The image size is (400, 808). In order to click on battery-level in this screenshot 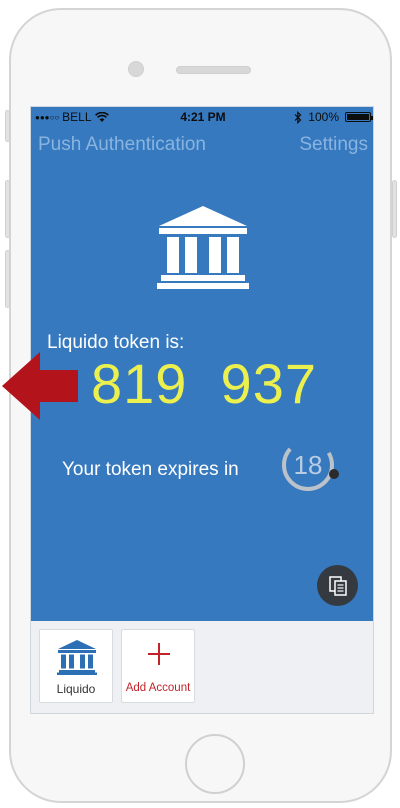, I will do `click(358, 117)`.